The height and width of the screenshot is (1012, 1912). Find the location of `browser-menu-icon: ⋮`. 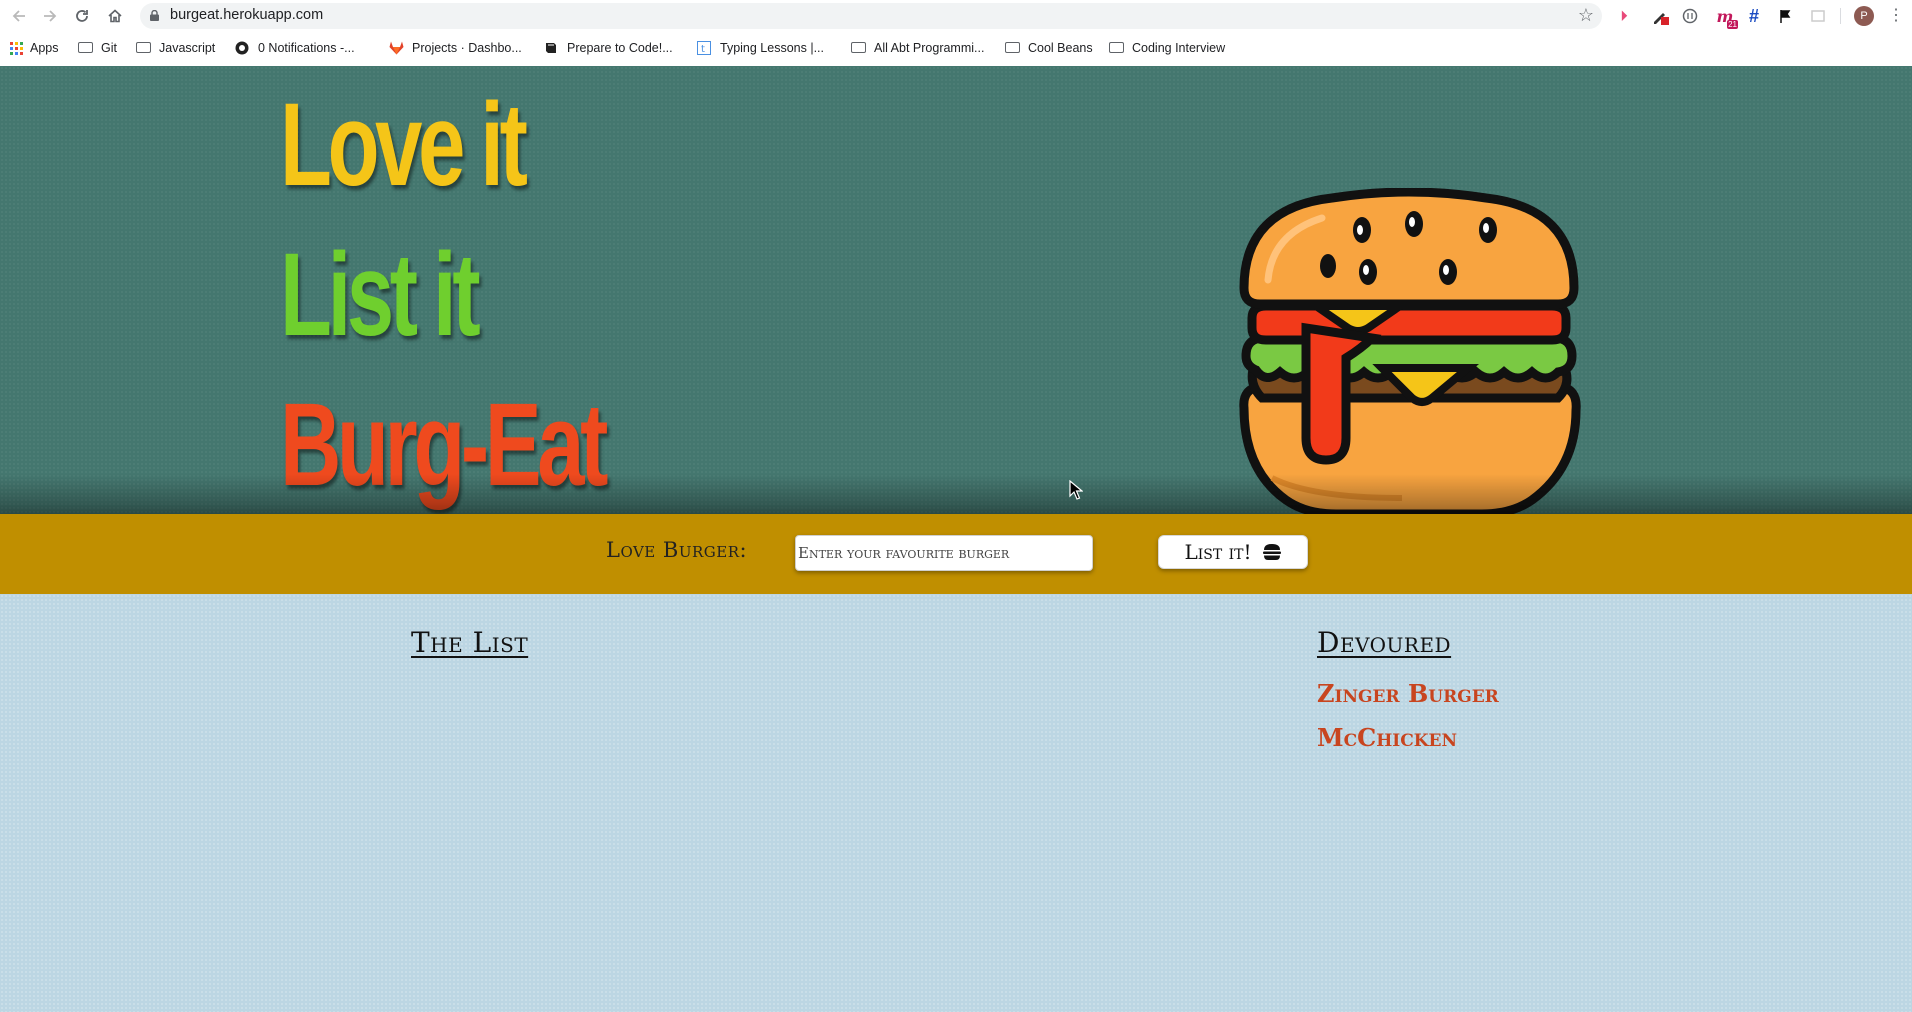

browser-menu-icon: ⋮ is located at coordinates (1896, 15).